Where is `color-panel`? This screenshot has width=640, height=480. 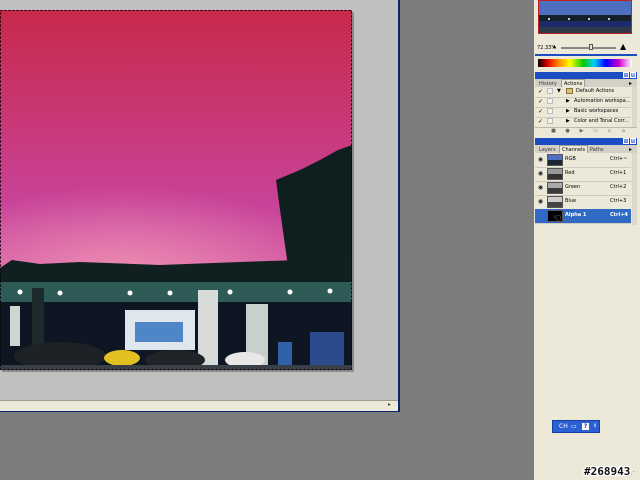 color-panel is located at coordinates (586, 64).